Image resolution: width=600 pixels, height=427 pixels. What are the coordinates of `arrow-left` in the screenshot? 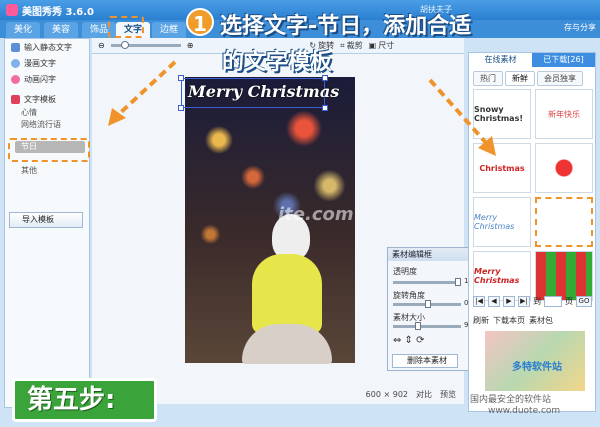 It's located at (146, 88).